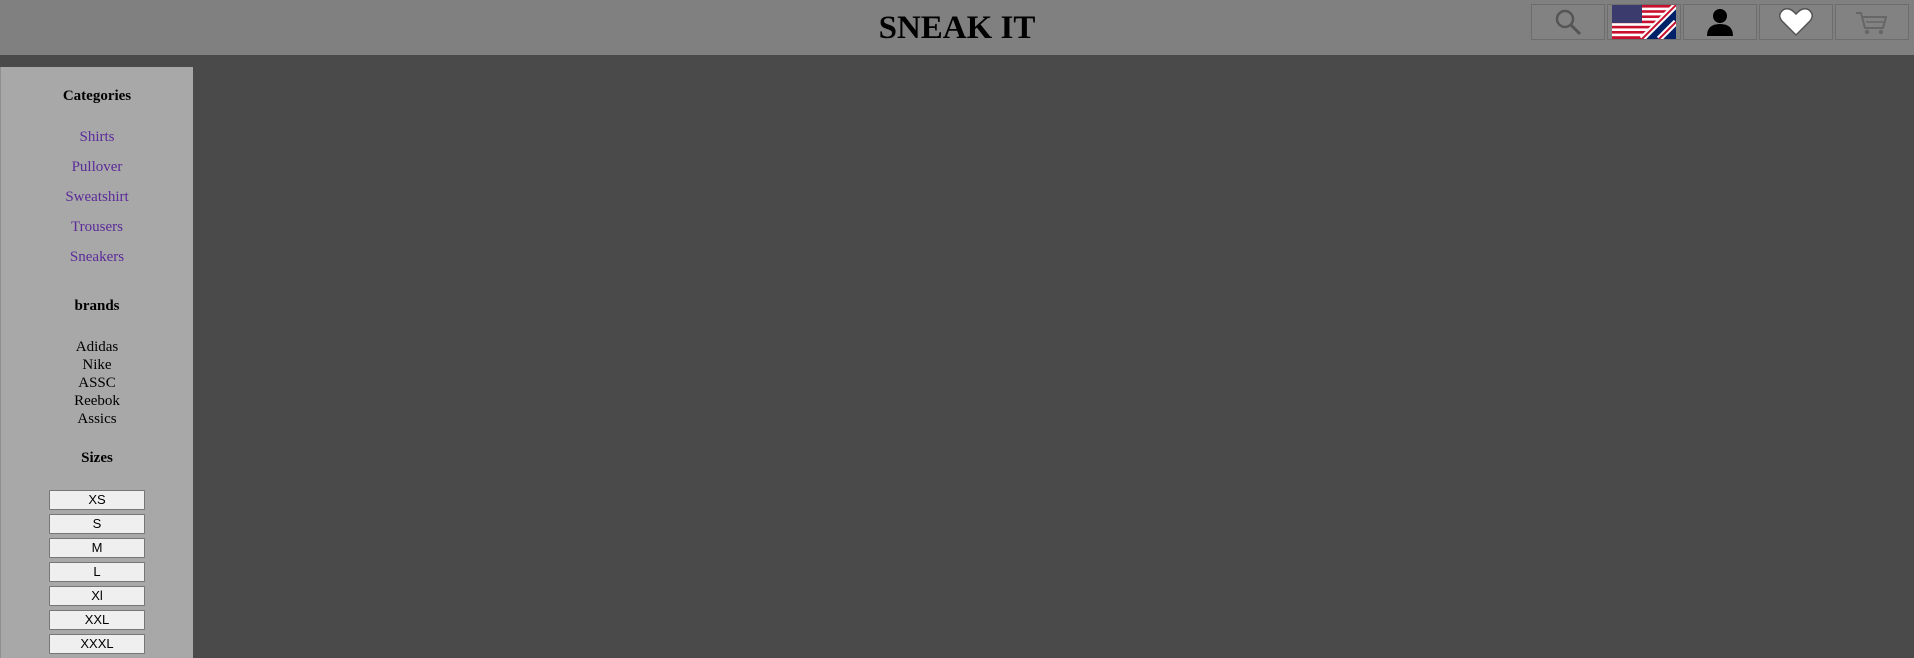  Describe the element at coordinates (97, 401) in the screenshot. I see `brand-item: Reebok` at that location.